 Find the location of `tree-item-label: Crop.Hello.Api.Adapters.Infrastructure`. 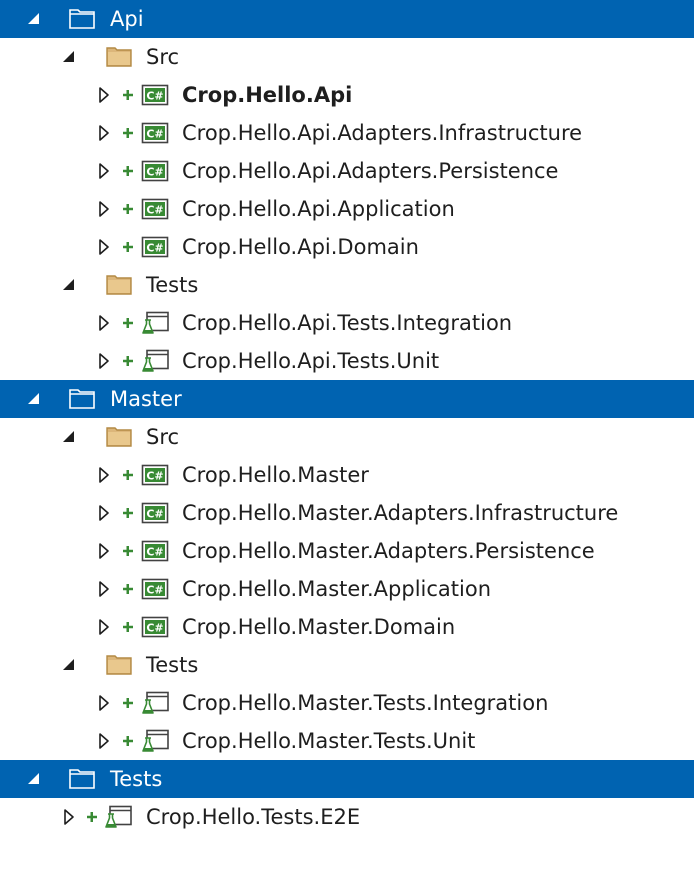

tree-item-label: Crop.Hello.Api.Adapters.Infrastructure is located at coordinates (382, 133).